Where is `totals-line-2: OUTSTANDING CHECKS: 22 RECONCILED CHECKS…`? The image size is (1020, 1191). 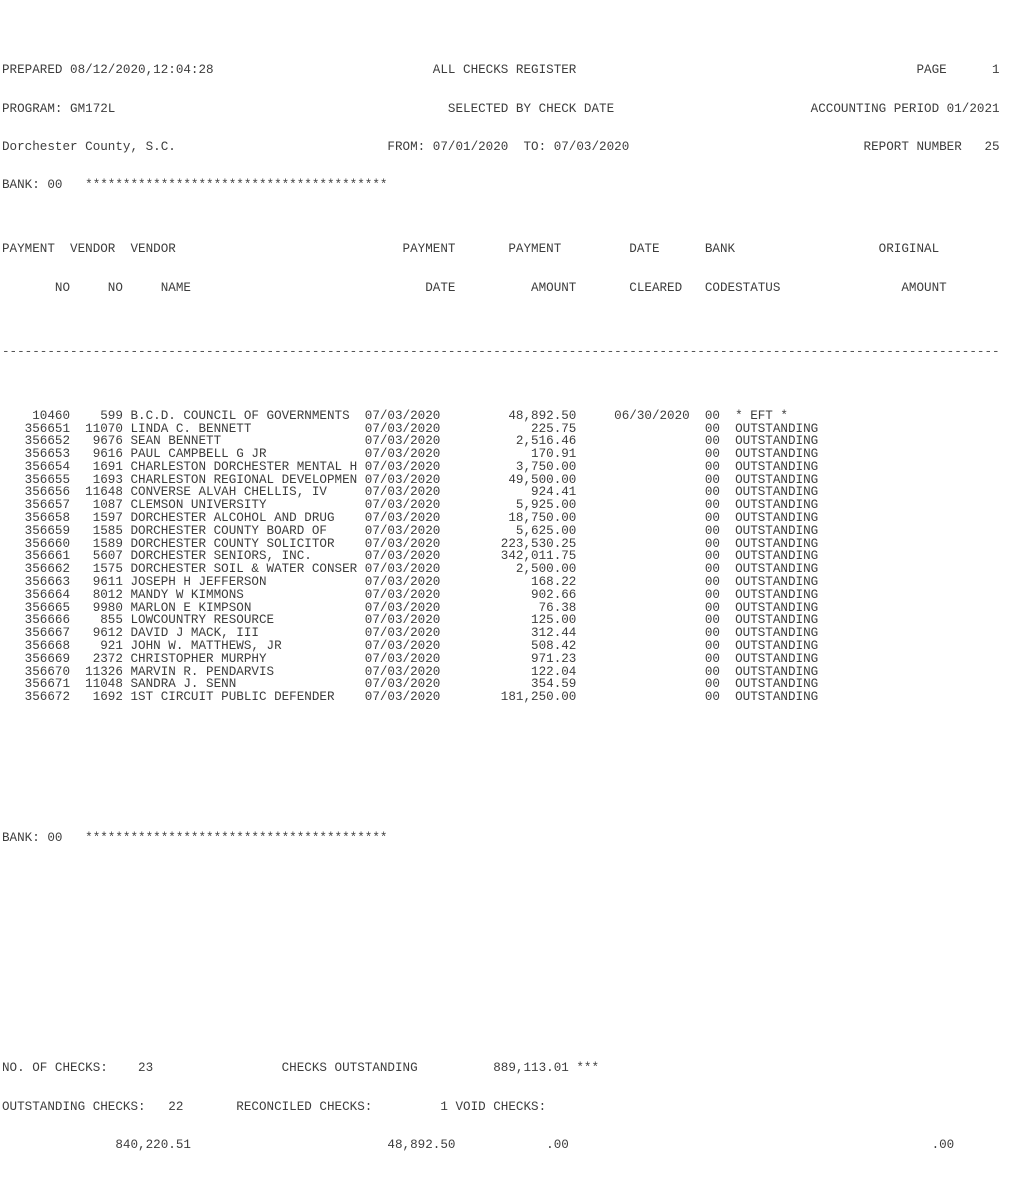 totals-line-2: OUTSTANDING CHECKS: 22 RECONCILED CHECKS… is located at coordinates (274, 1106).